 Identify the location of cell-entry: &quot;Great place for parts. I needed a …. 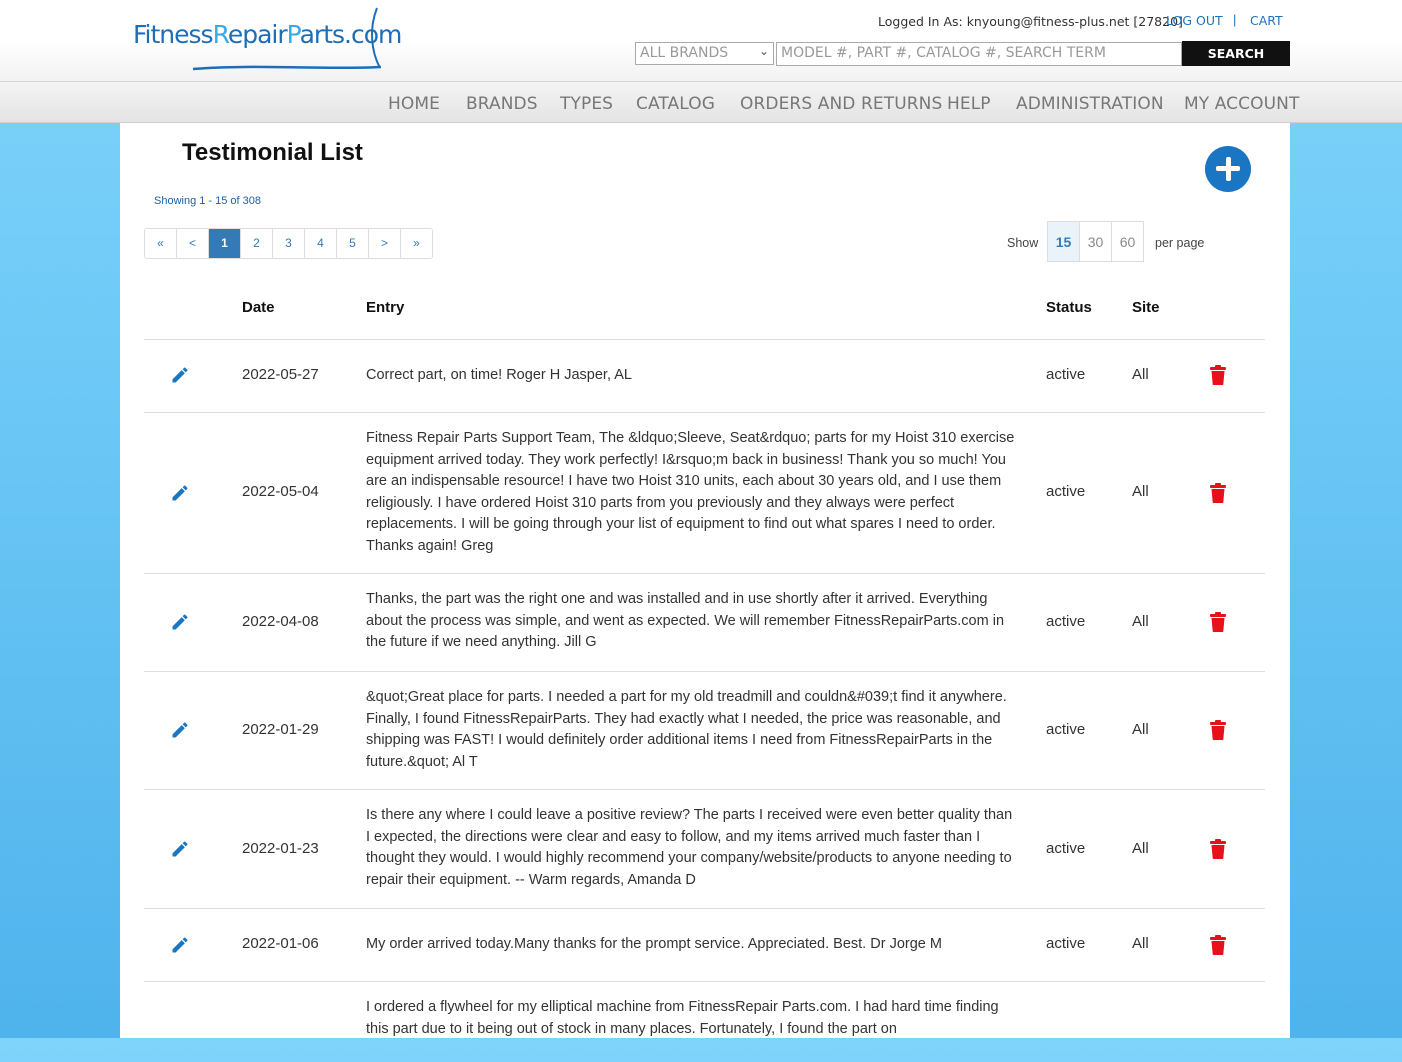
(686, 729).